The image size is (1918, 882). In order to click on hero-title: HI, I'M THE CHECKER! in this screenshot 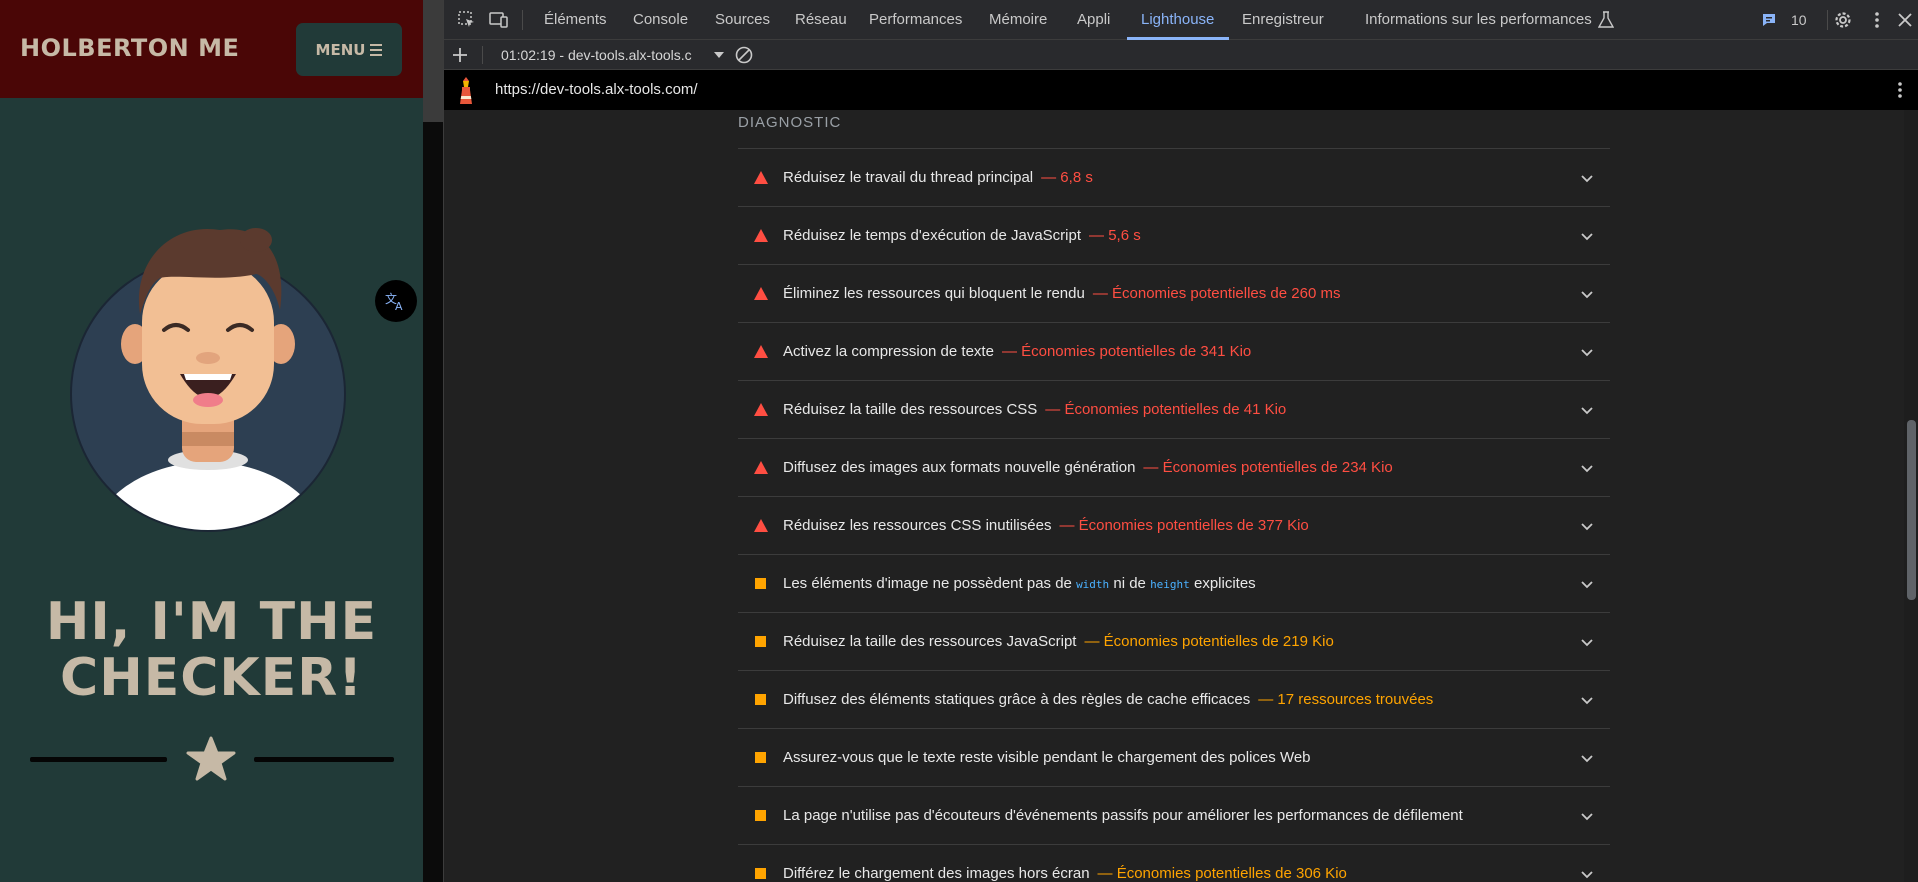, I will do `click(211, 650)`.